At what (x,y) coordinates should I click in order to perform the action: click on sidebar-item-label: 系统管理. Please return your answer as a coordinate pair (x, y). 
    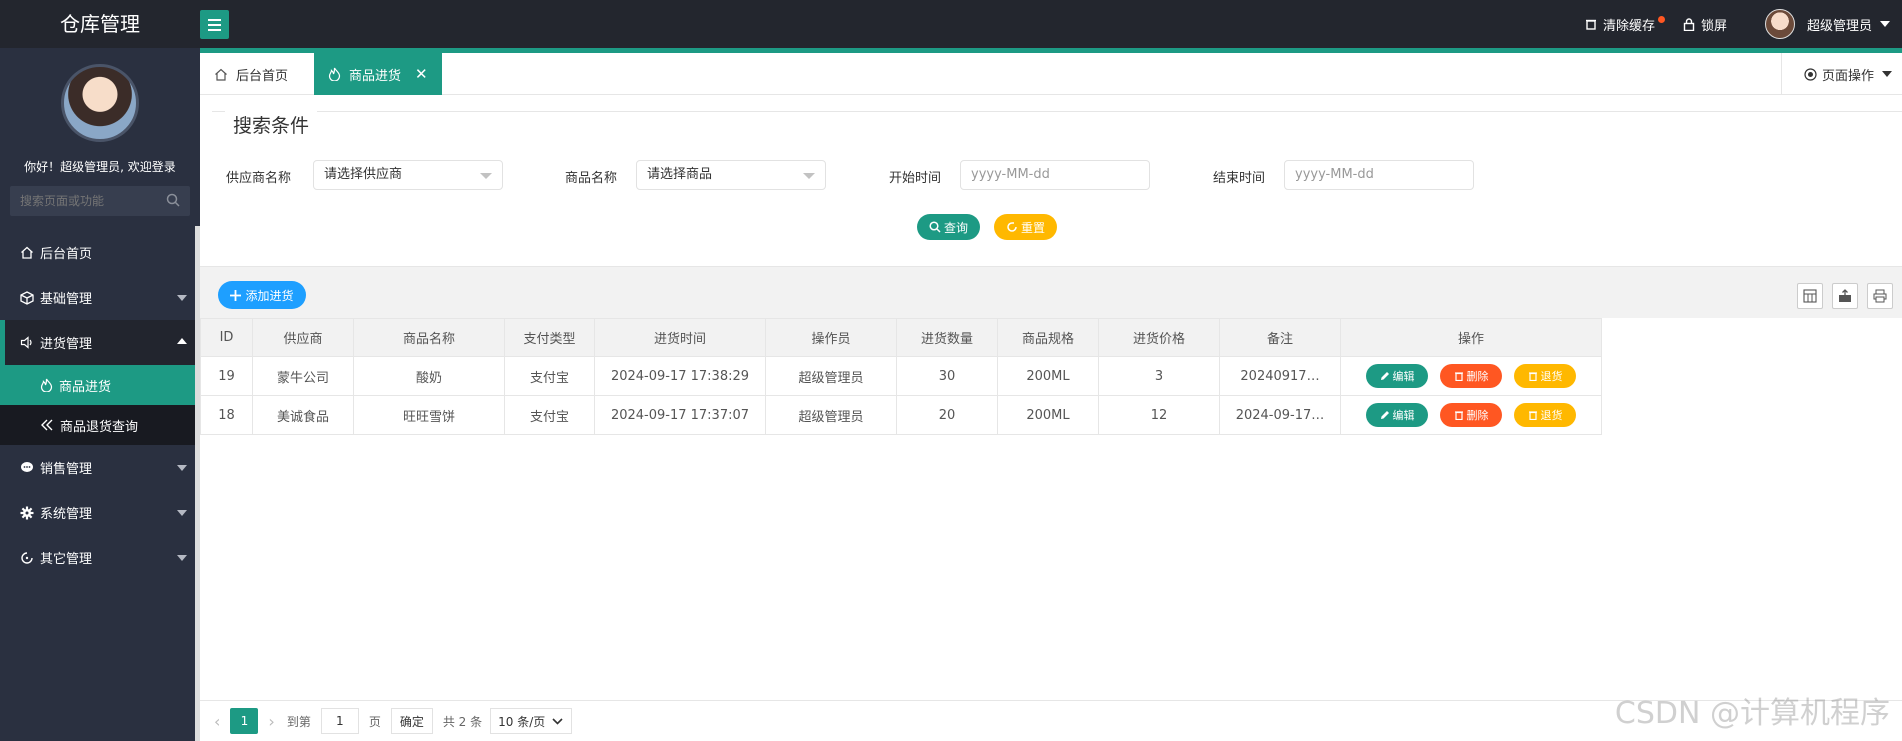
    Looking at the image, I should click on (66, 514).